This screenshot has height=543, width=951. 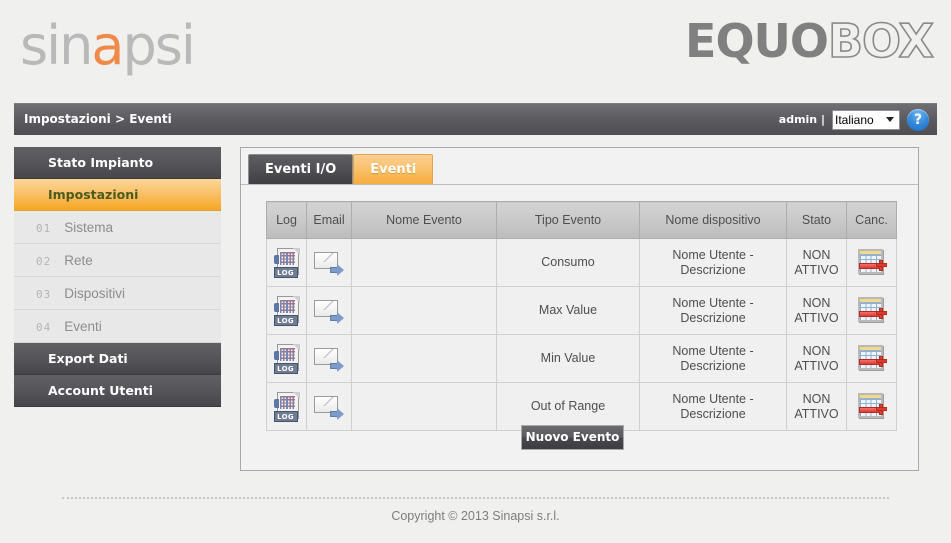 I want to click on top-navigation-bar: Impostazioni > Eventi admin | Italiano ?, so click(x=475, y=119).